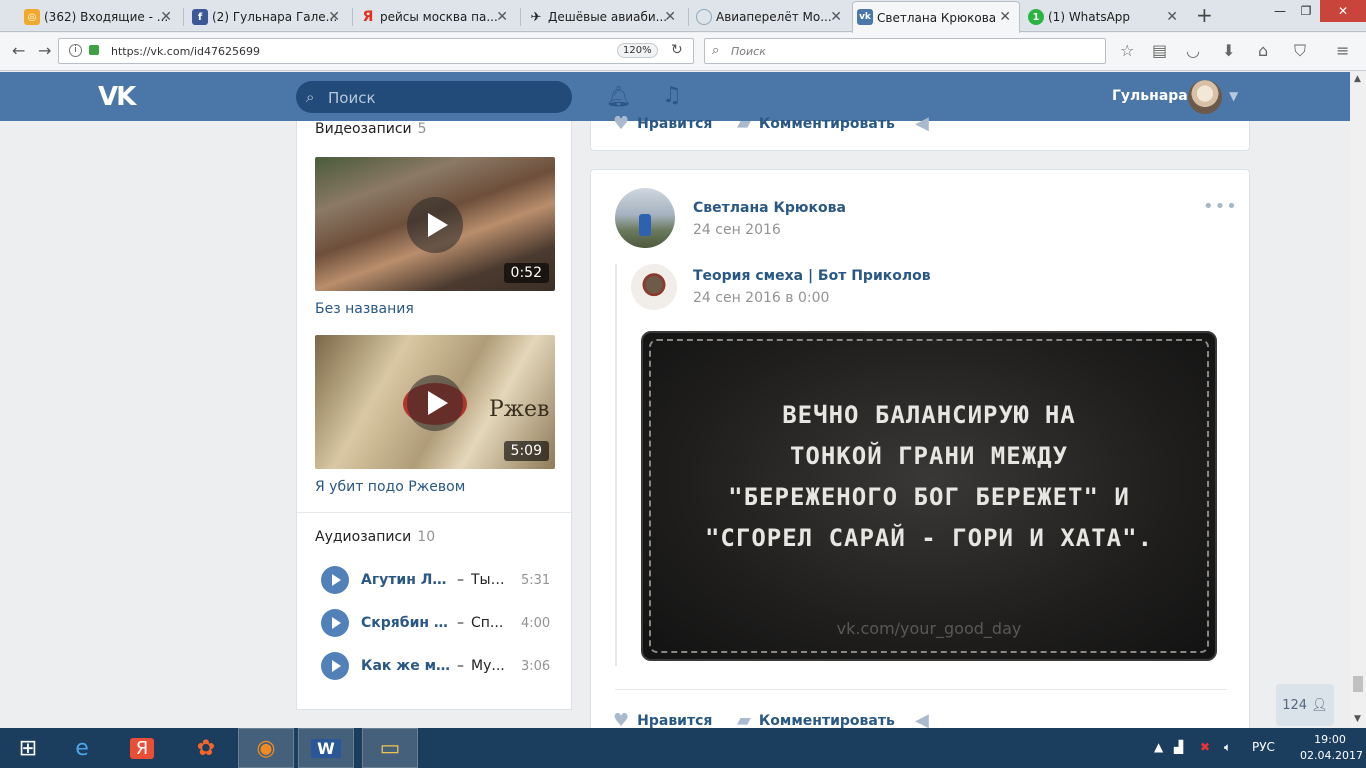 The image size is (1366, 768). What do you see at coordinates (1105, 17) in the screenshot?
I see `browser-tab: 1 (1) WhatsApp ✕` at bounding box center [1105, 17].